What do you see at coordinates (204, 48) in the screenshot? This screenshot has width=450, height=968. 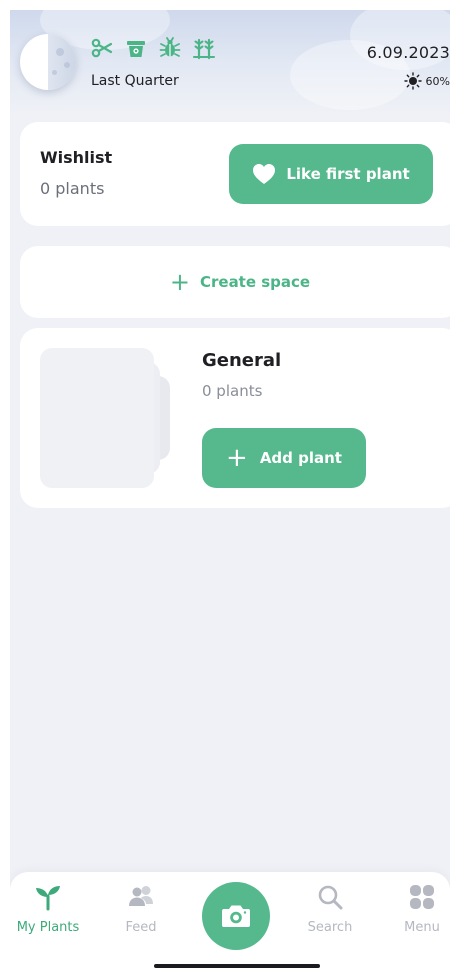 I see `seedlings-icon` at bounding box center [204, 48].